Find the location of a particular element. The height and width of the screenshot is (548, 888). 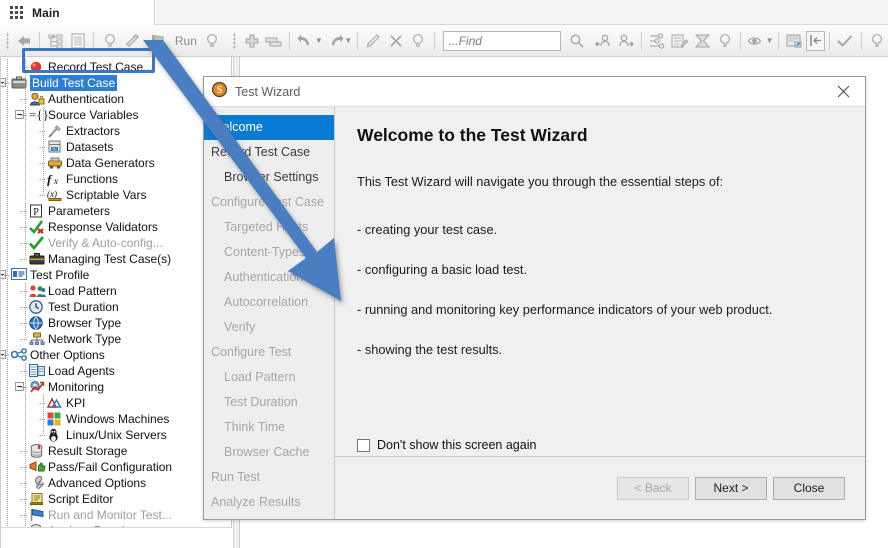

undo-icon is located at coordinates (305, 41).